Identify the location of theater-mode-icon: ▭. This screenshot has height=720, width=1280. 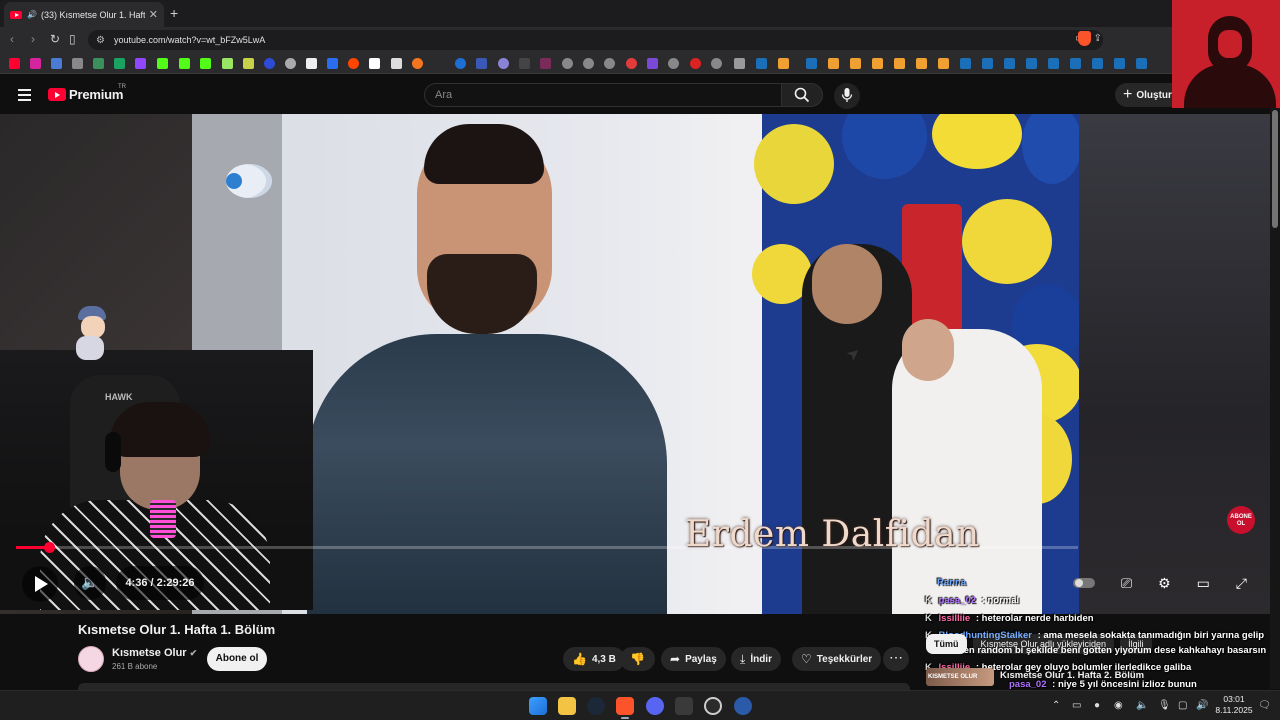
(1203, 583).